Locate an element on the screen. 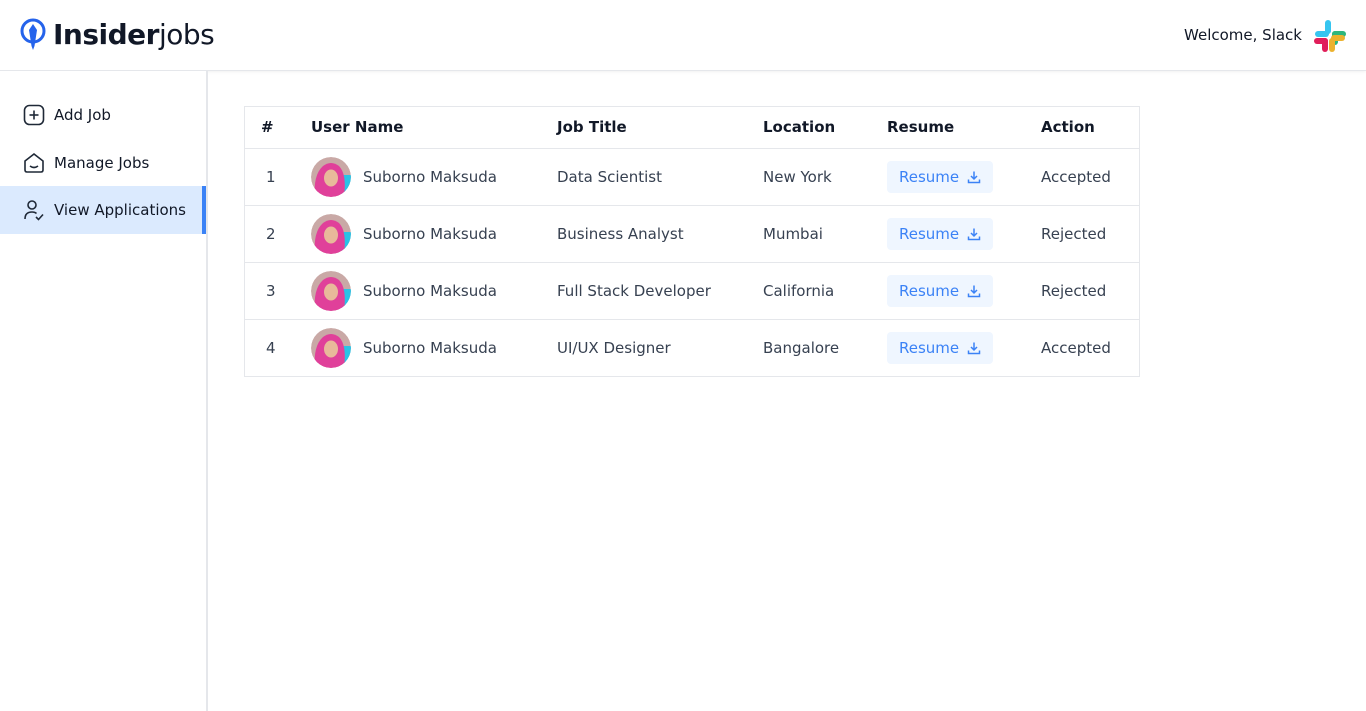  column-header-resume: Resume is located at coordinates (964, 128).